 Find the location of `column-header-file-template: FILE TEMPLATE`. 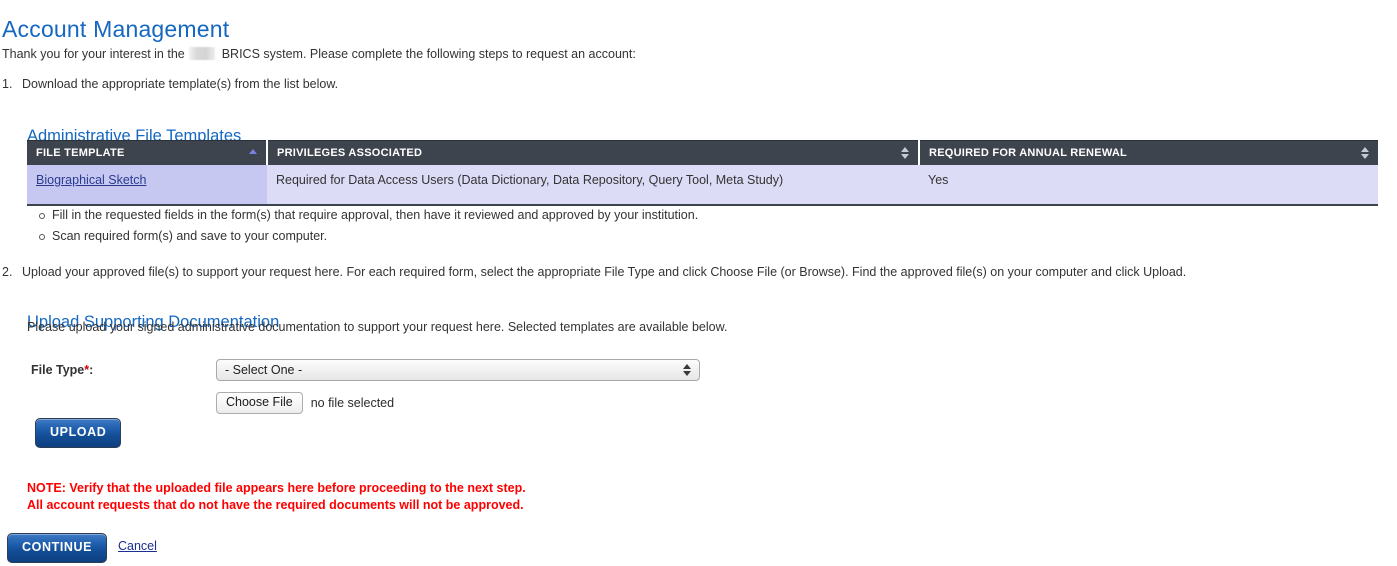

column-header-file-template: FILE TEMPLATE is located at coordinates (147, 152).